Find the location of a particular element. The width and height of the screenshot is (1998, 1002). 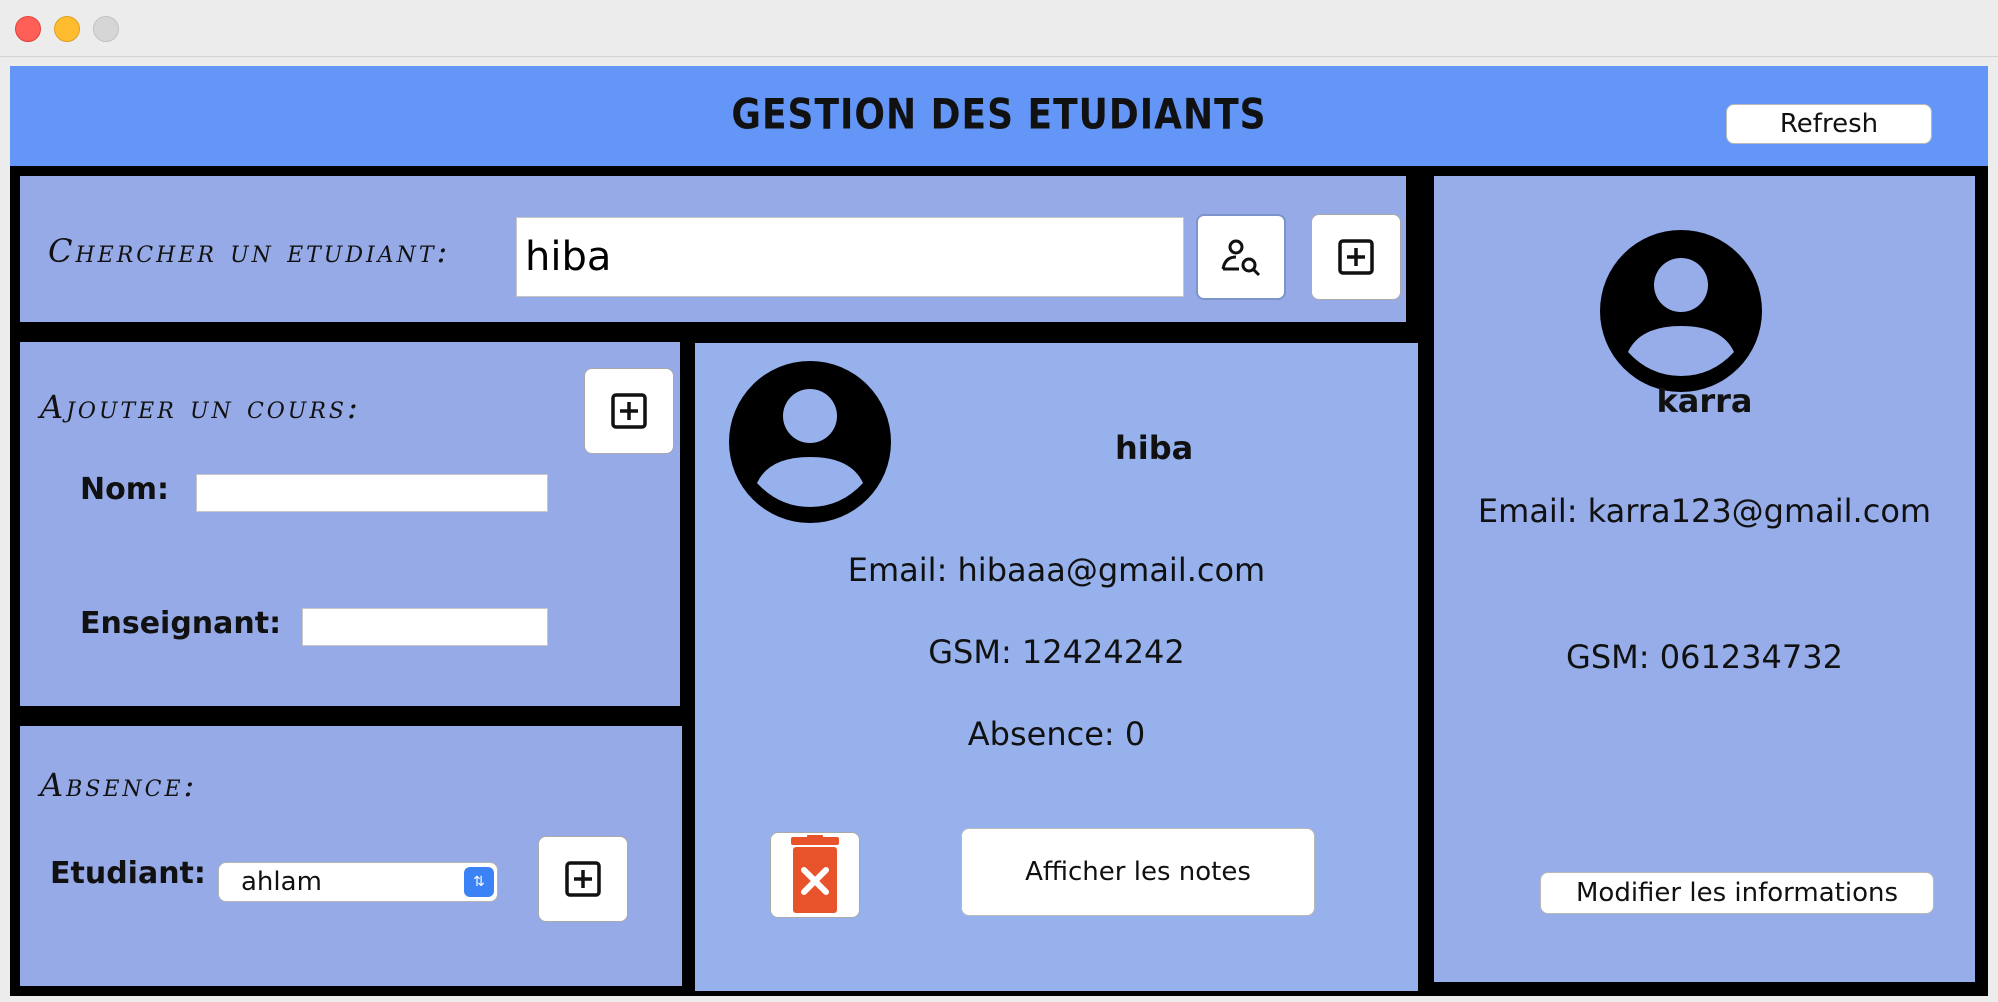

etudiant-select-value: ahlam is located at coordinates (281, 882).